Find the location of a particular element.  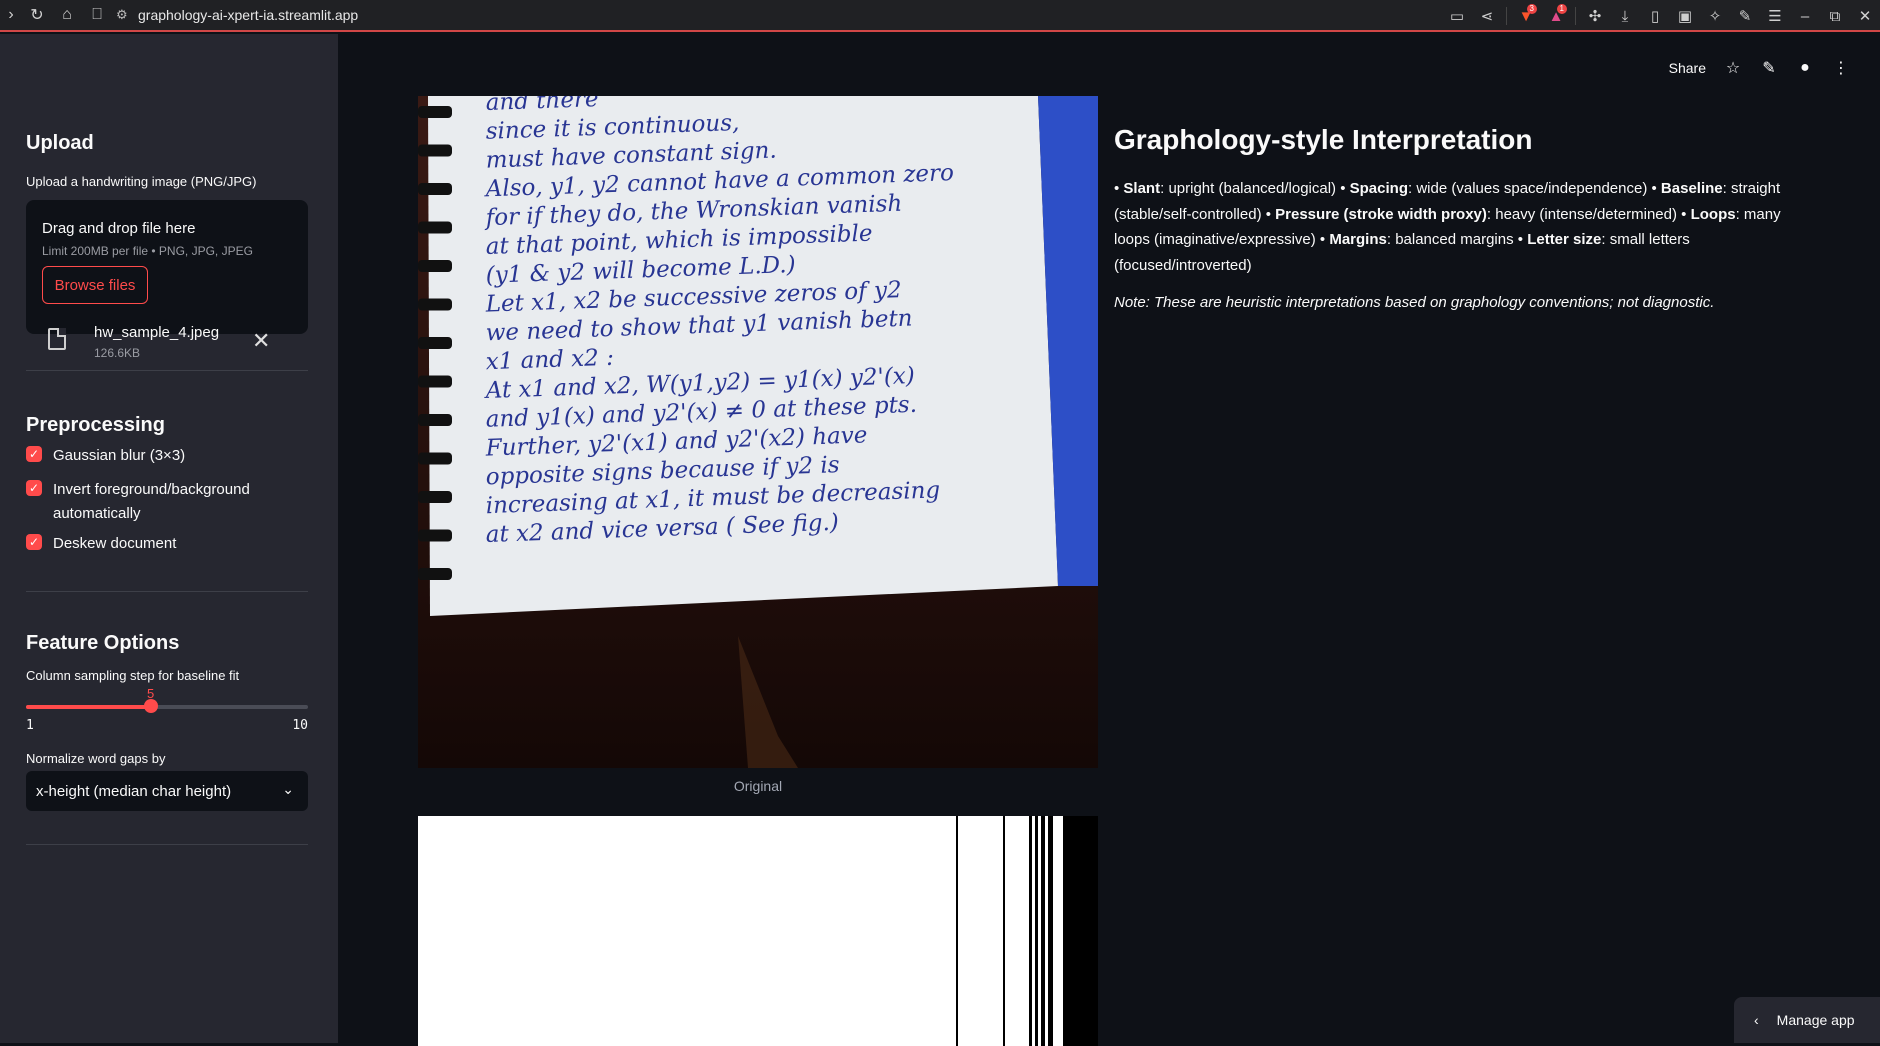

browser-actions: ▭ ⋖ ▼ 3 ▲ 1 ✣ ⤓ ▯ ▣ ✧ ✎ ☰ – ⧉ ✕ is located at coordinates (1661, 16).